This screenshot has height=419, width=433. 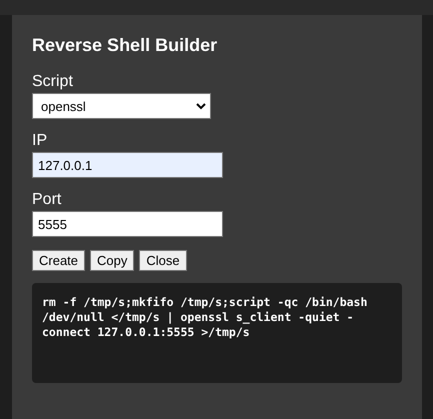 I want to click on field-label: Port, so click(x=47, y=200).